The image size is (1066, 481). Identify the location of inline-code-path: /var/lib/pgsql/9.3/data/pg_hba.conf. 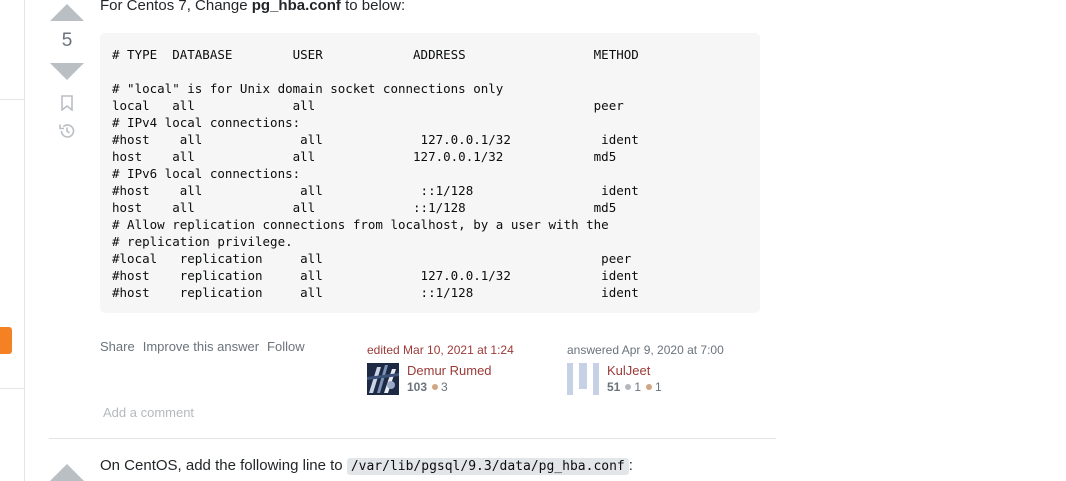
(487, 466).